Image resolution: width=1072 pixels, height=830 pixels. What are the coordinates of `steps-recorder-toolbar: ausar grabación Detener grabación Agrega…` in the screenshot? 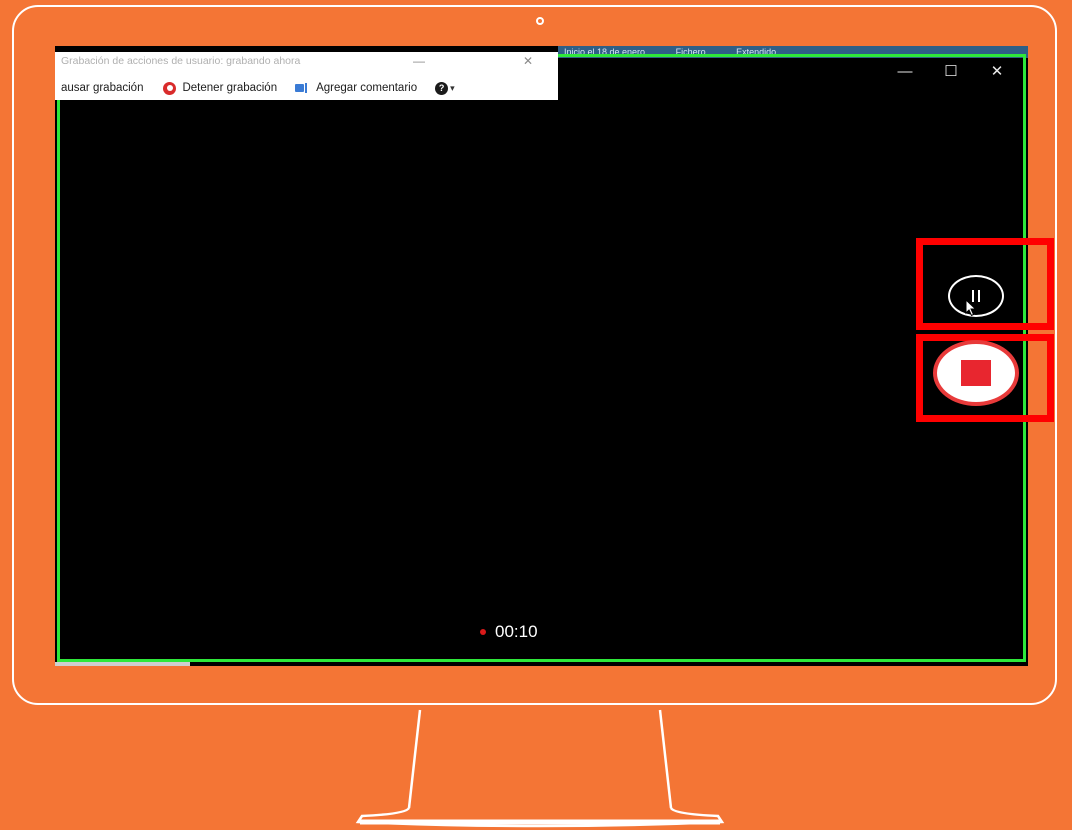 It's located at (306, 88).